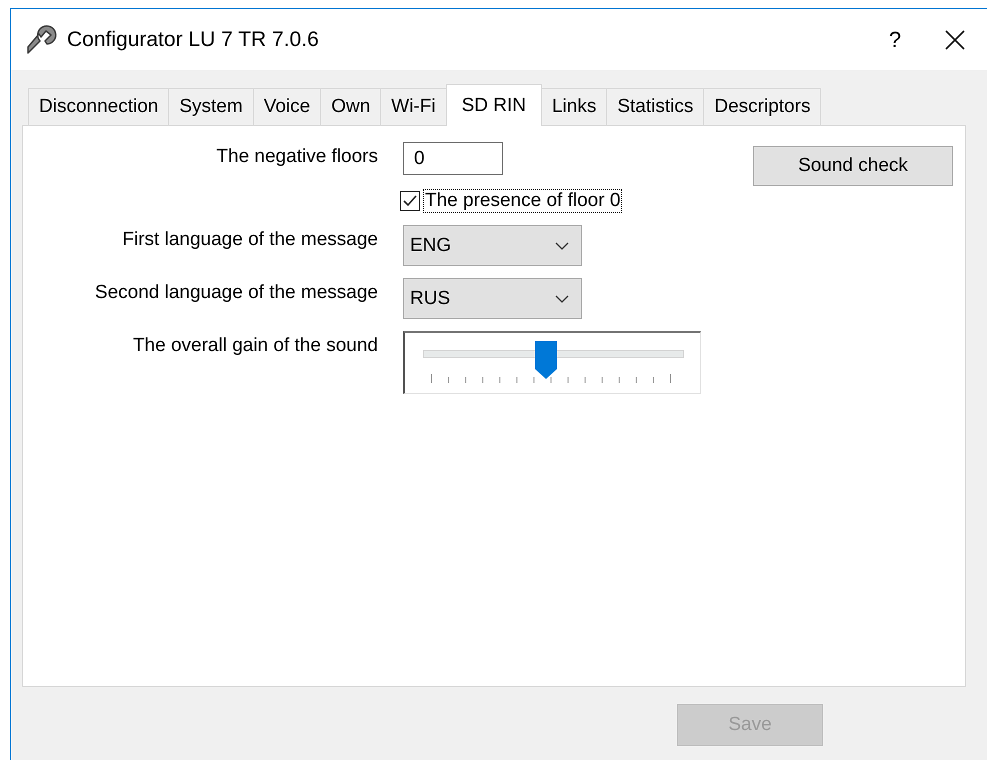 The image size is (987, 760). I want to click on window-title: Configurator LU 7 TR 7.0.6, so click(193, 40).